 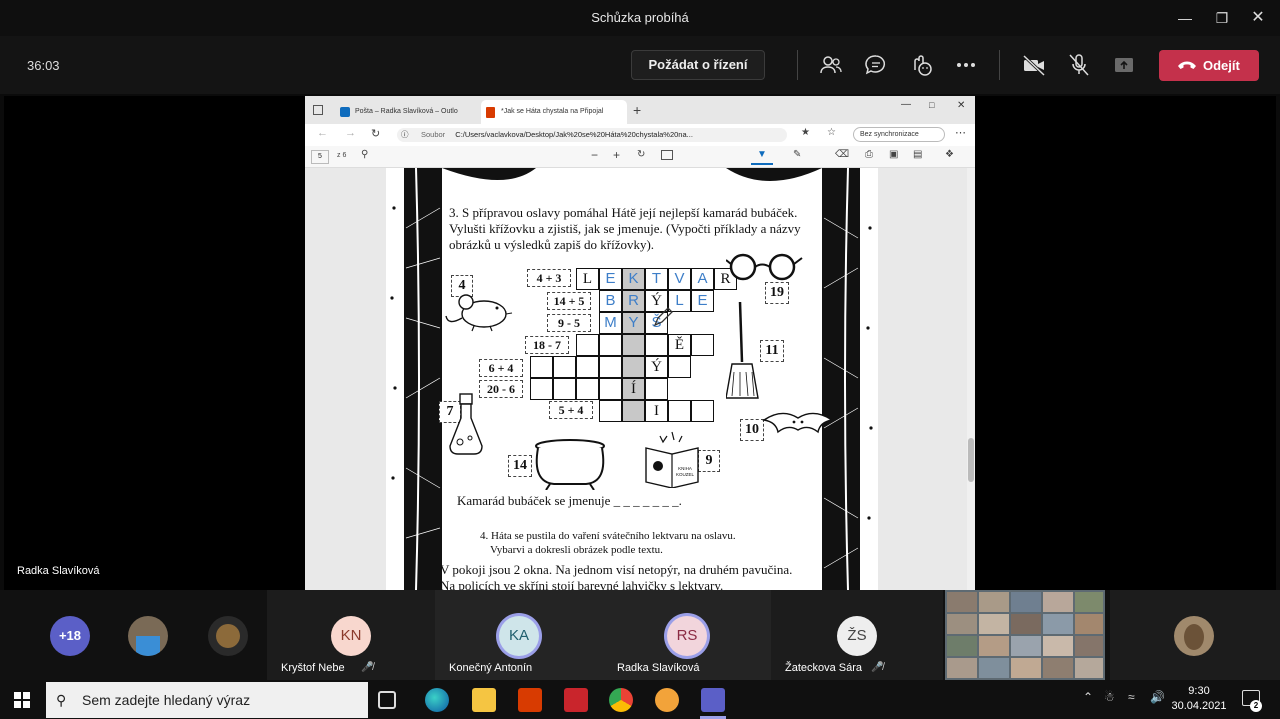 What do you see at coordinates (364, 154) in the screenshot?
I see `search-icon: ⚲` at bounding box center [364, 154].